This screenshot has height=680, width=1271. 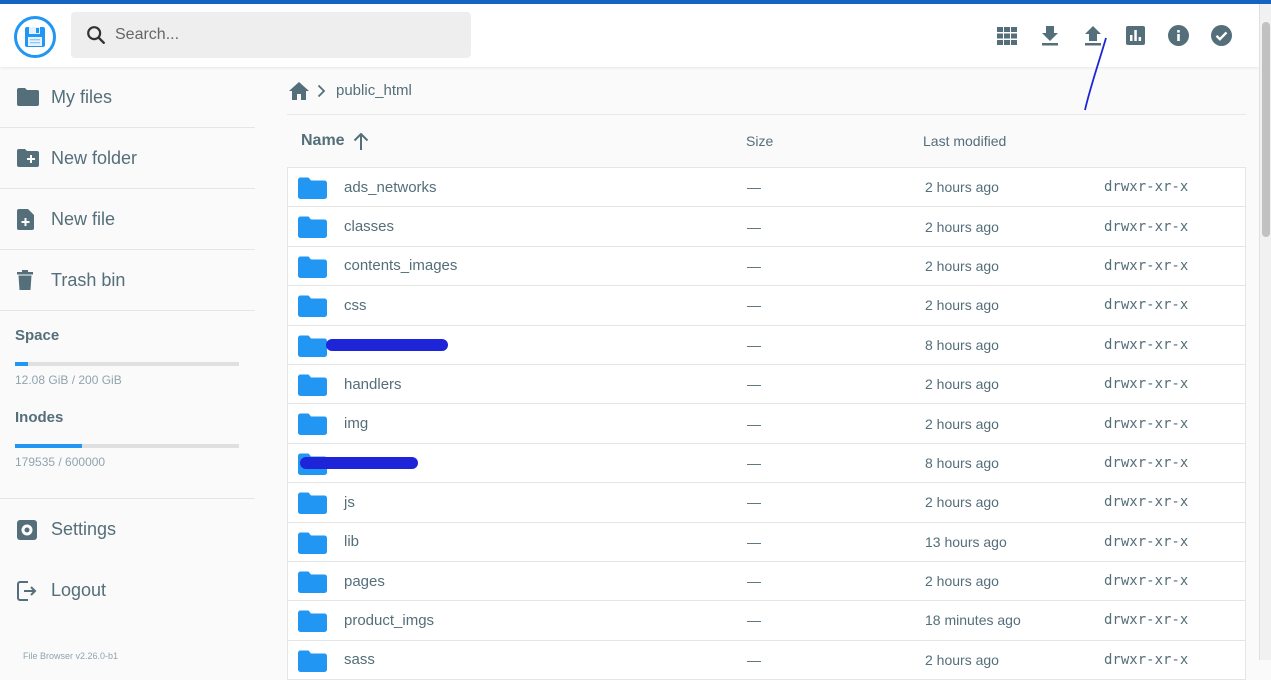 What do you see at coordinates (27, 590) in the screenshot?
I see `exit-icon` at bounding box center [27, 590].